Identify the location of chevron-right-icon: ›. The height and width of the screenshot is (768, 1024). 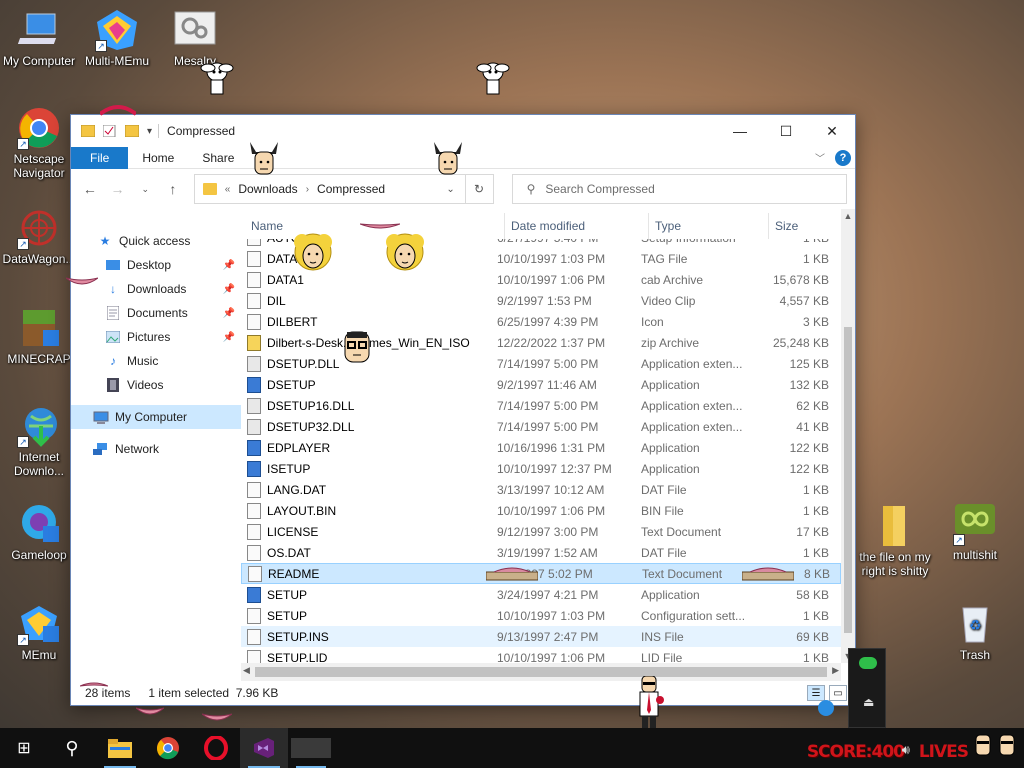
(307, 189).